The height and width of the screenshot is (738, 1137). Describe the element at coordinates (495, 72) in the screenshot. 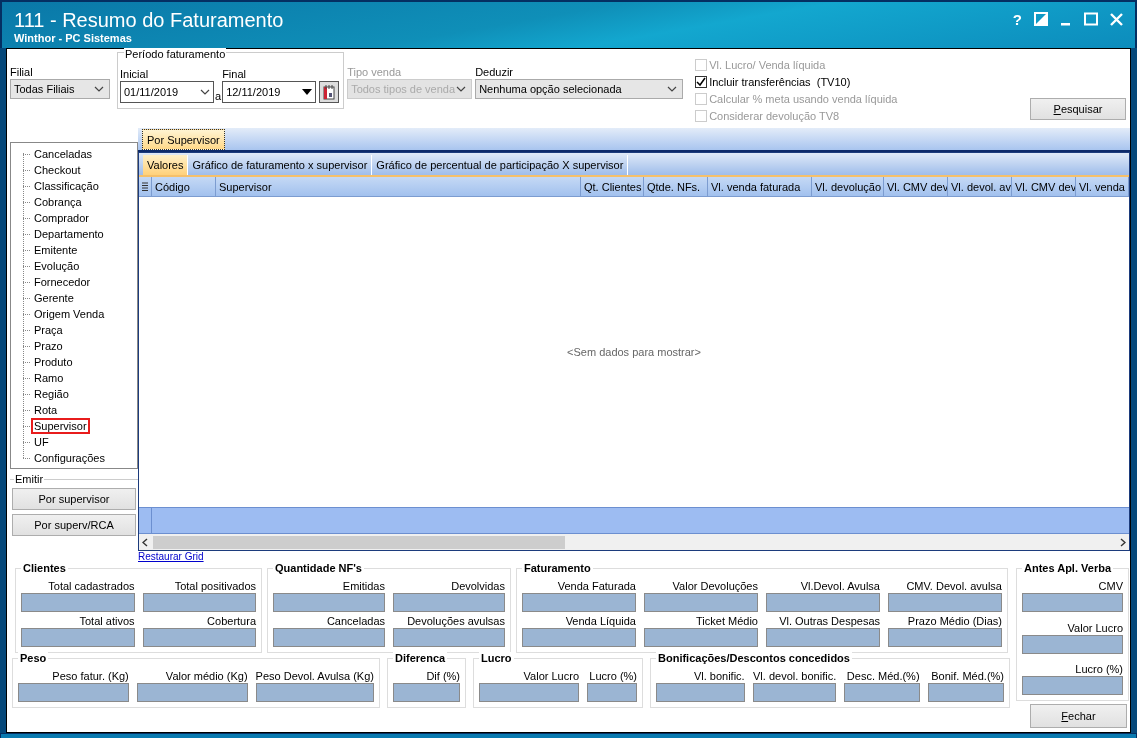

I see `deduct-label: Deduzir` at that location.